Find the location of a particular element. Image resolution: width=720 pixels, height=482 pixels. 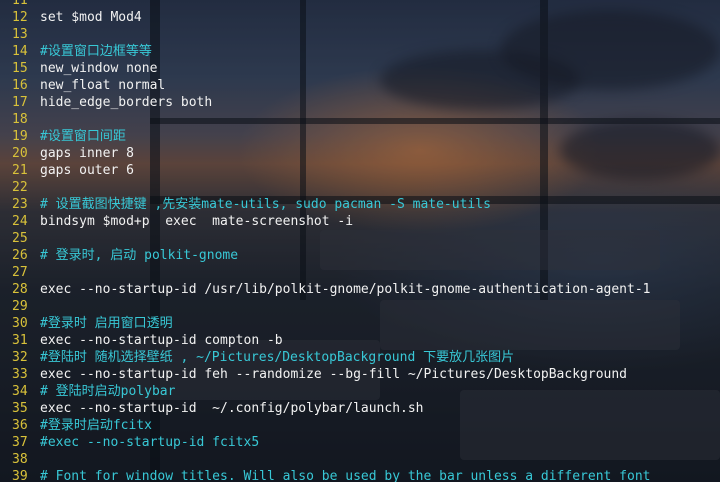

code-text: new_float normal is located at coordinates (103, 85).